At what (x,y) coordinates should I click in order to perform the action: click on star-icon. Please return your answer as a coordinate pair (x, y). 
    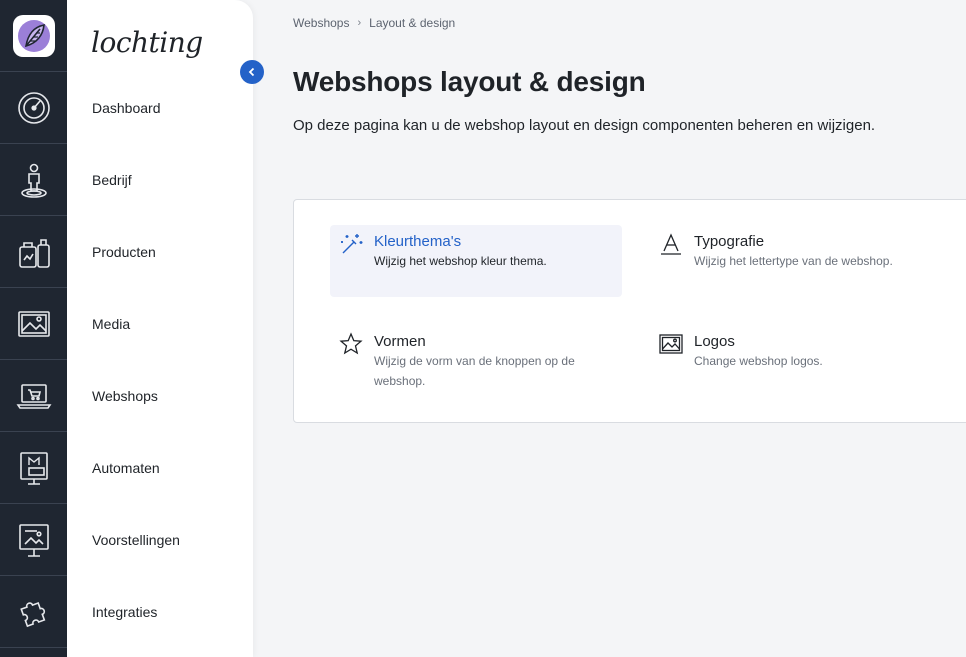
    Looking at the image, I should click on (351, 343).